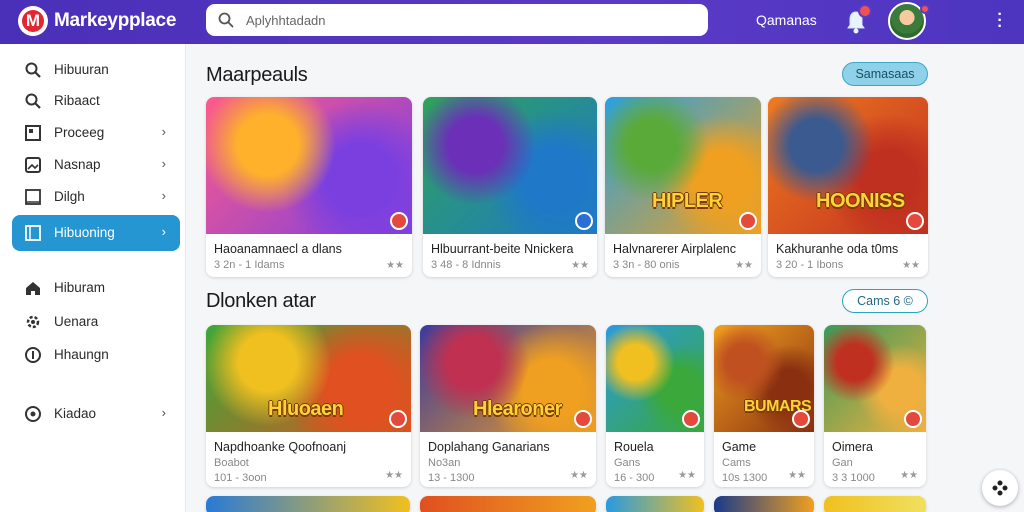 The image size is (1024, 512). Describe the element at coordinates (876, 447) in the screenshot. I see `card-title: Oimera` at that location.